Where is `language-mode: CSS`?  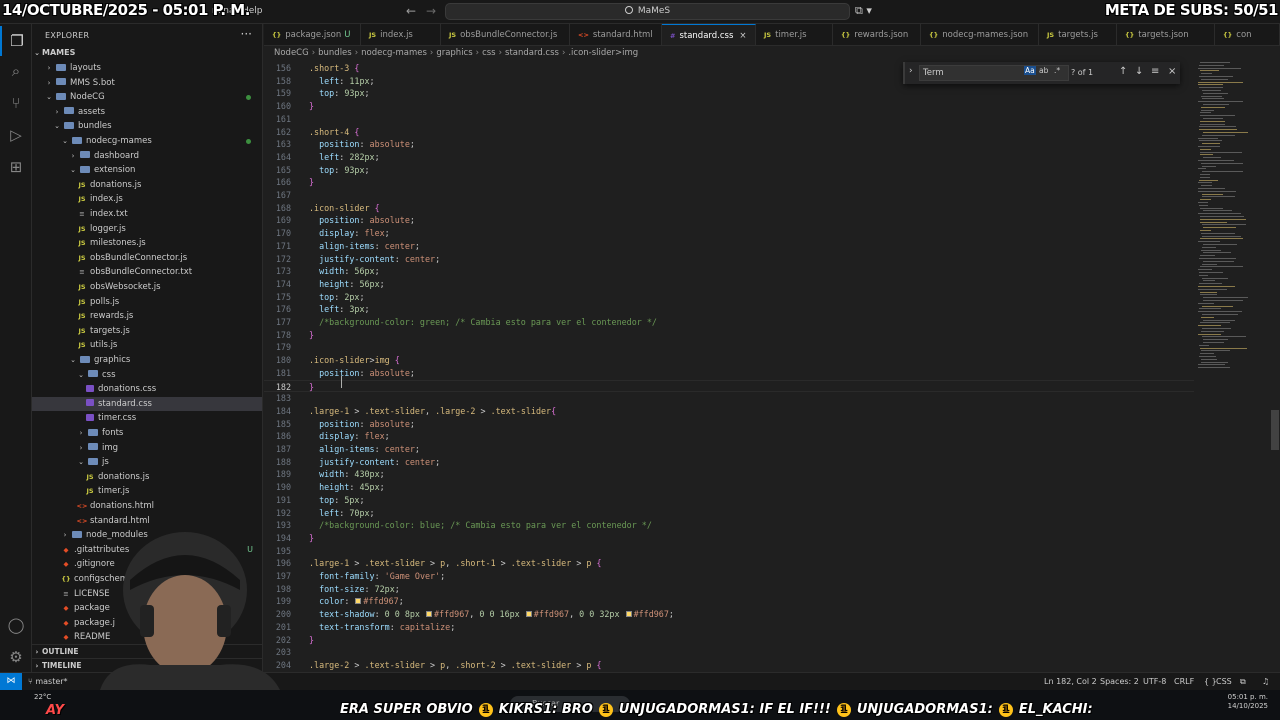
language-mode: CSS is located at coordinates (1224, 681).